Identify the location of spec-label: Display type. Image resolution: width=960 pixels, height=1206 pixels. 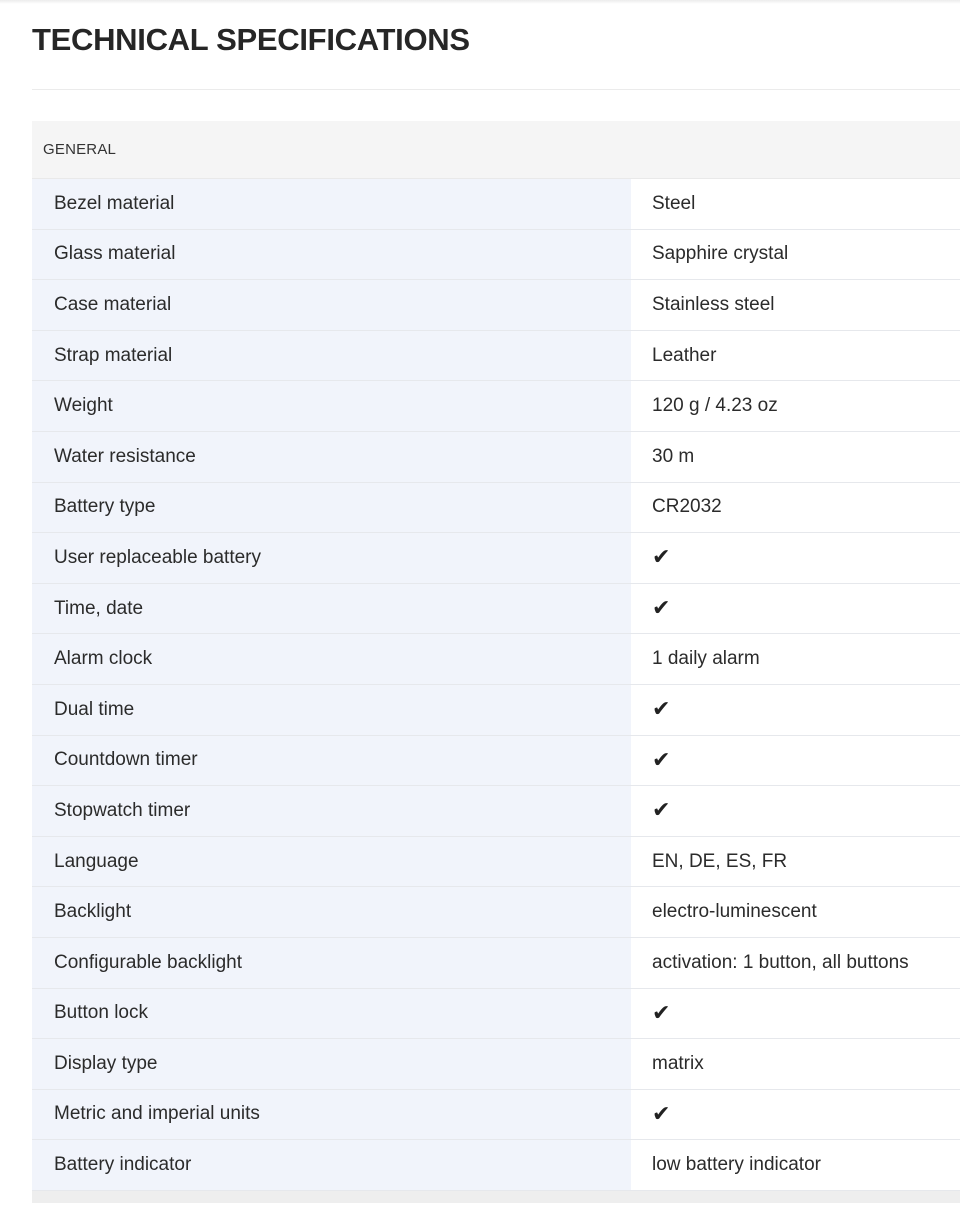
(331, 1064).